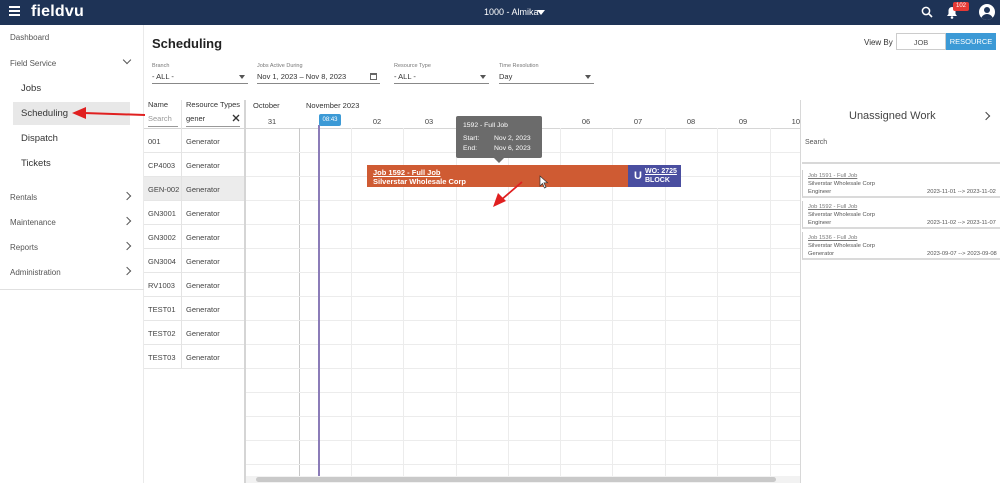  What do you see at coordinates (512, 138) in the screenshot?
I see `tooltip-start-value: Nov 2, 2023` at bounding box center [512, 138].